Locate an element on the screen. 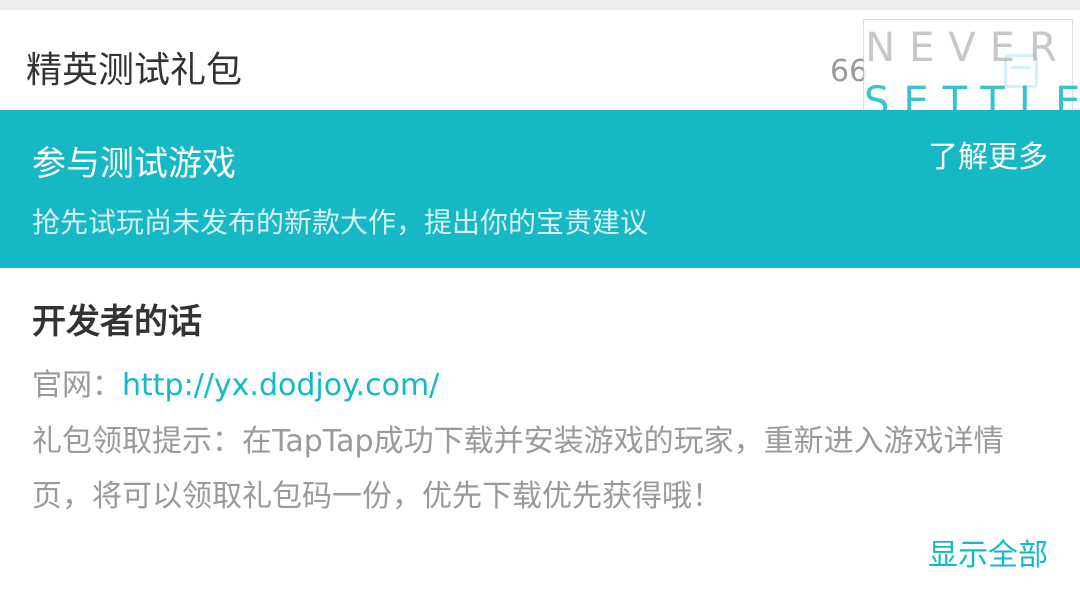 Image resolution: width=1080 pixels, height=598 pixels. gift-package-title: 精英测试礼包 is located at coordinates (134, 70).